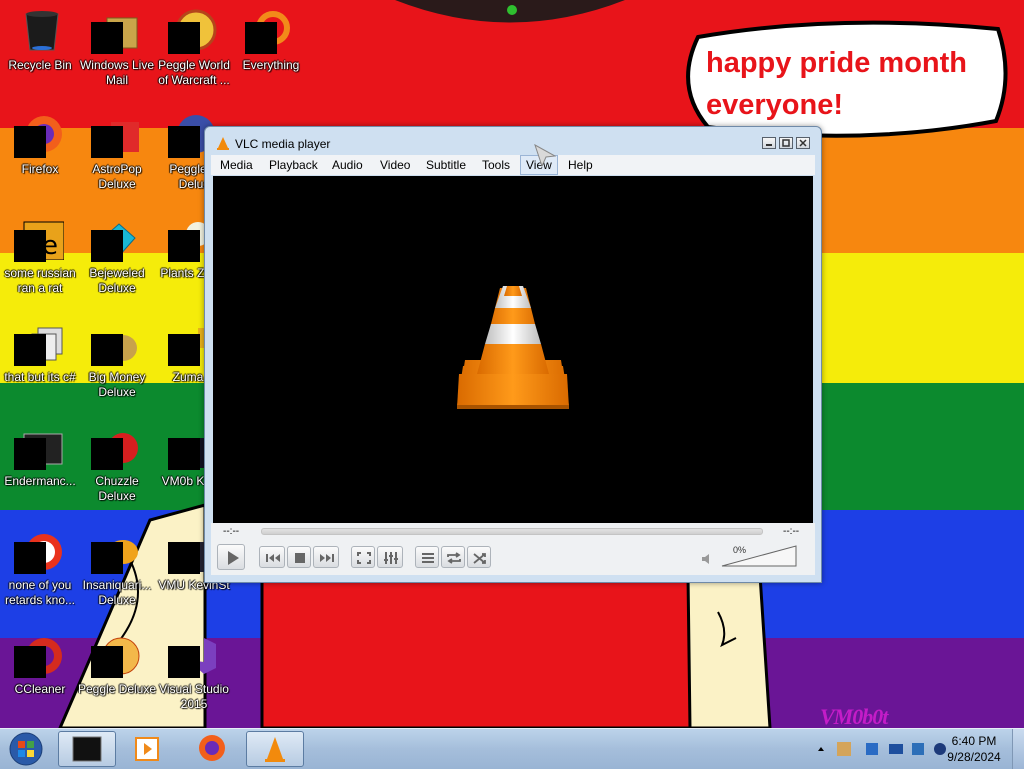 This screenshot has width=1024, height=771. Describe the element at coordinates (513, 142) in the screenshot. I see `window-titlebar: VLC media player` at that location.